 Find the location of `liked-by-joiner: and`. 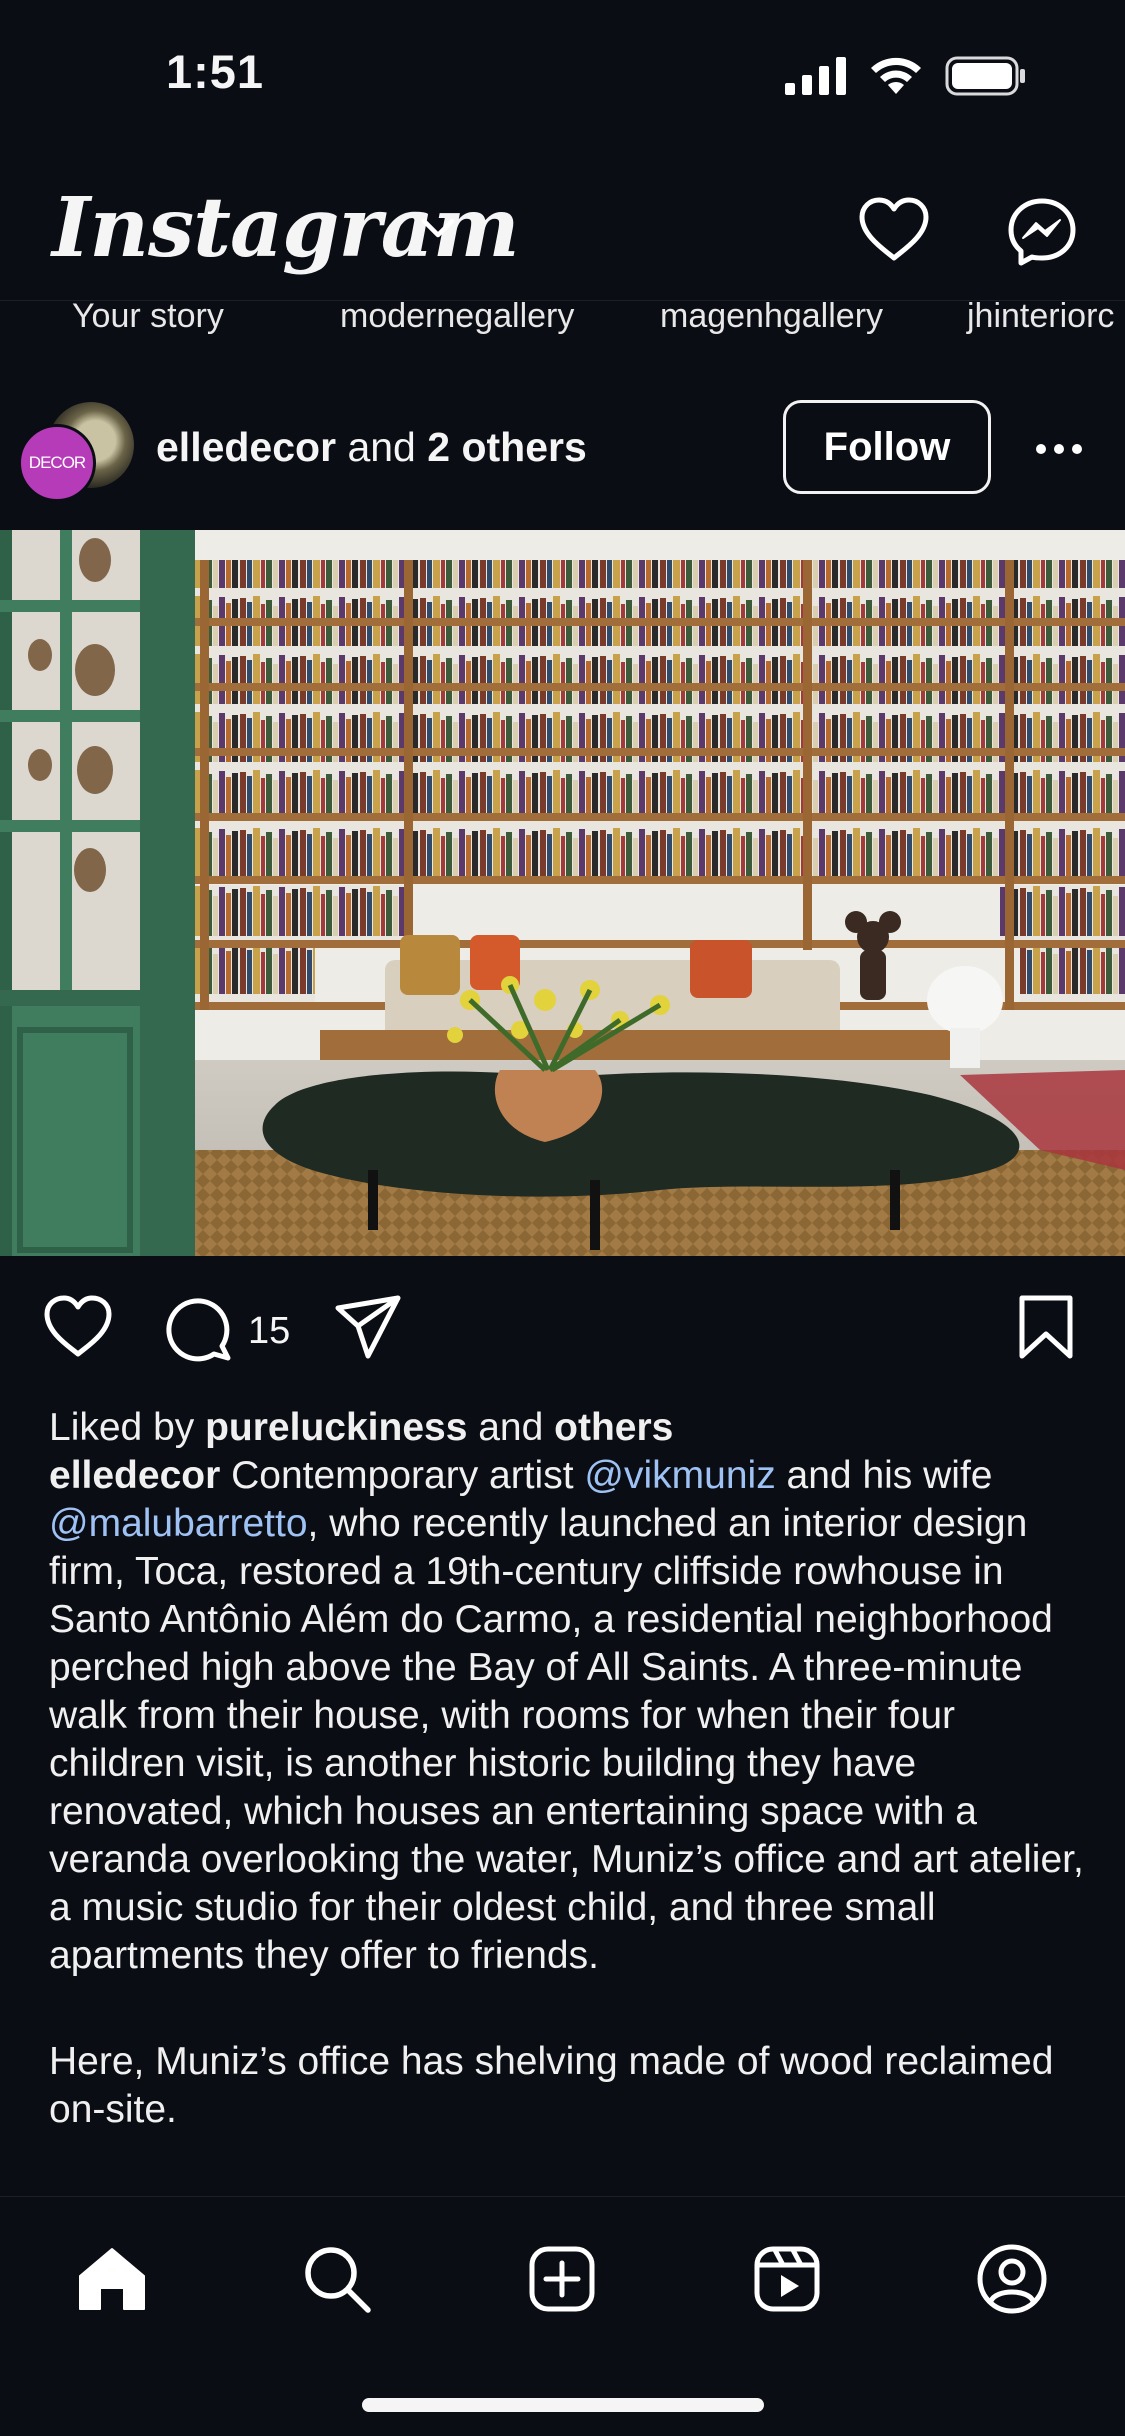

liked-by-joiner: and is located at coordinates (511, 1427).